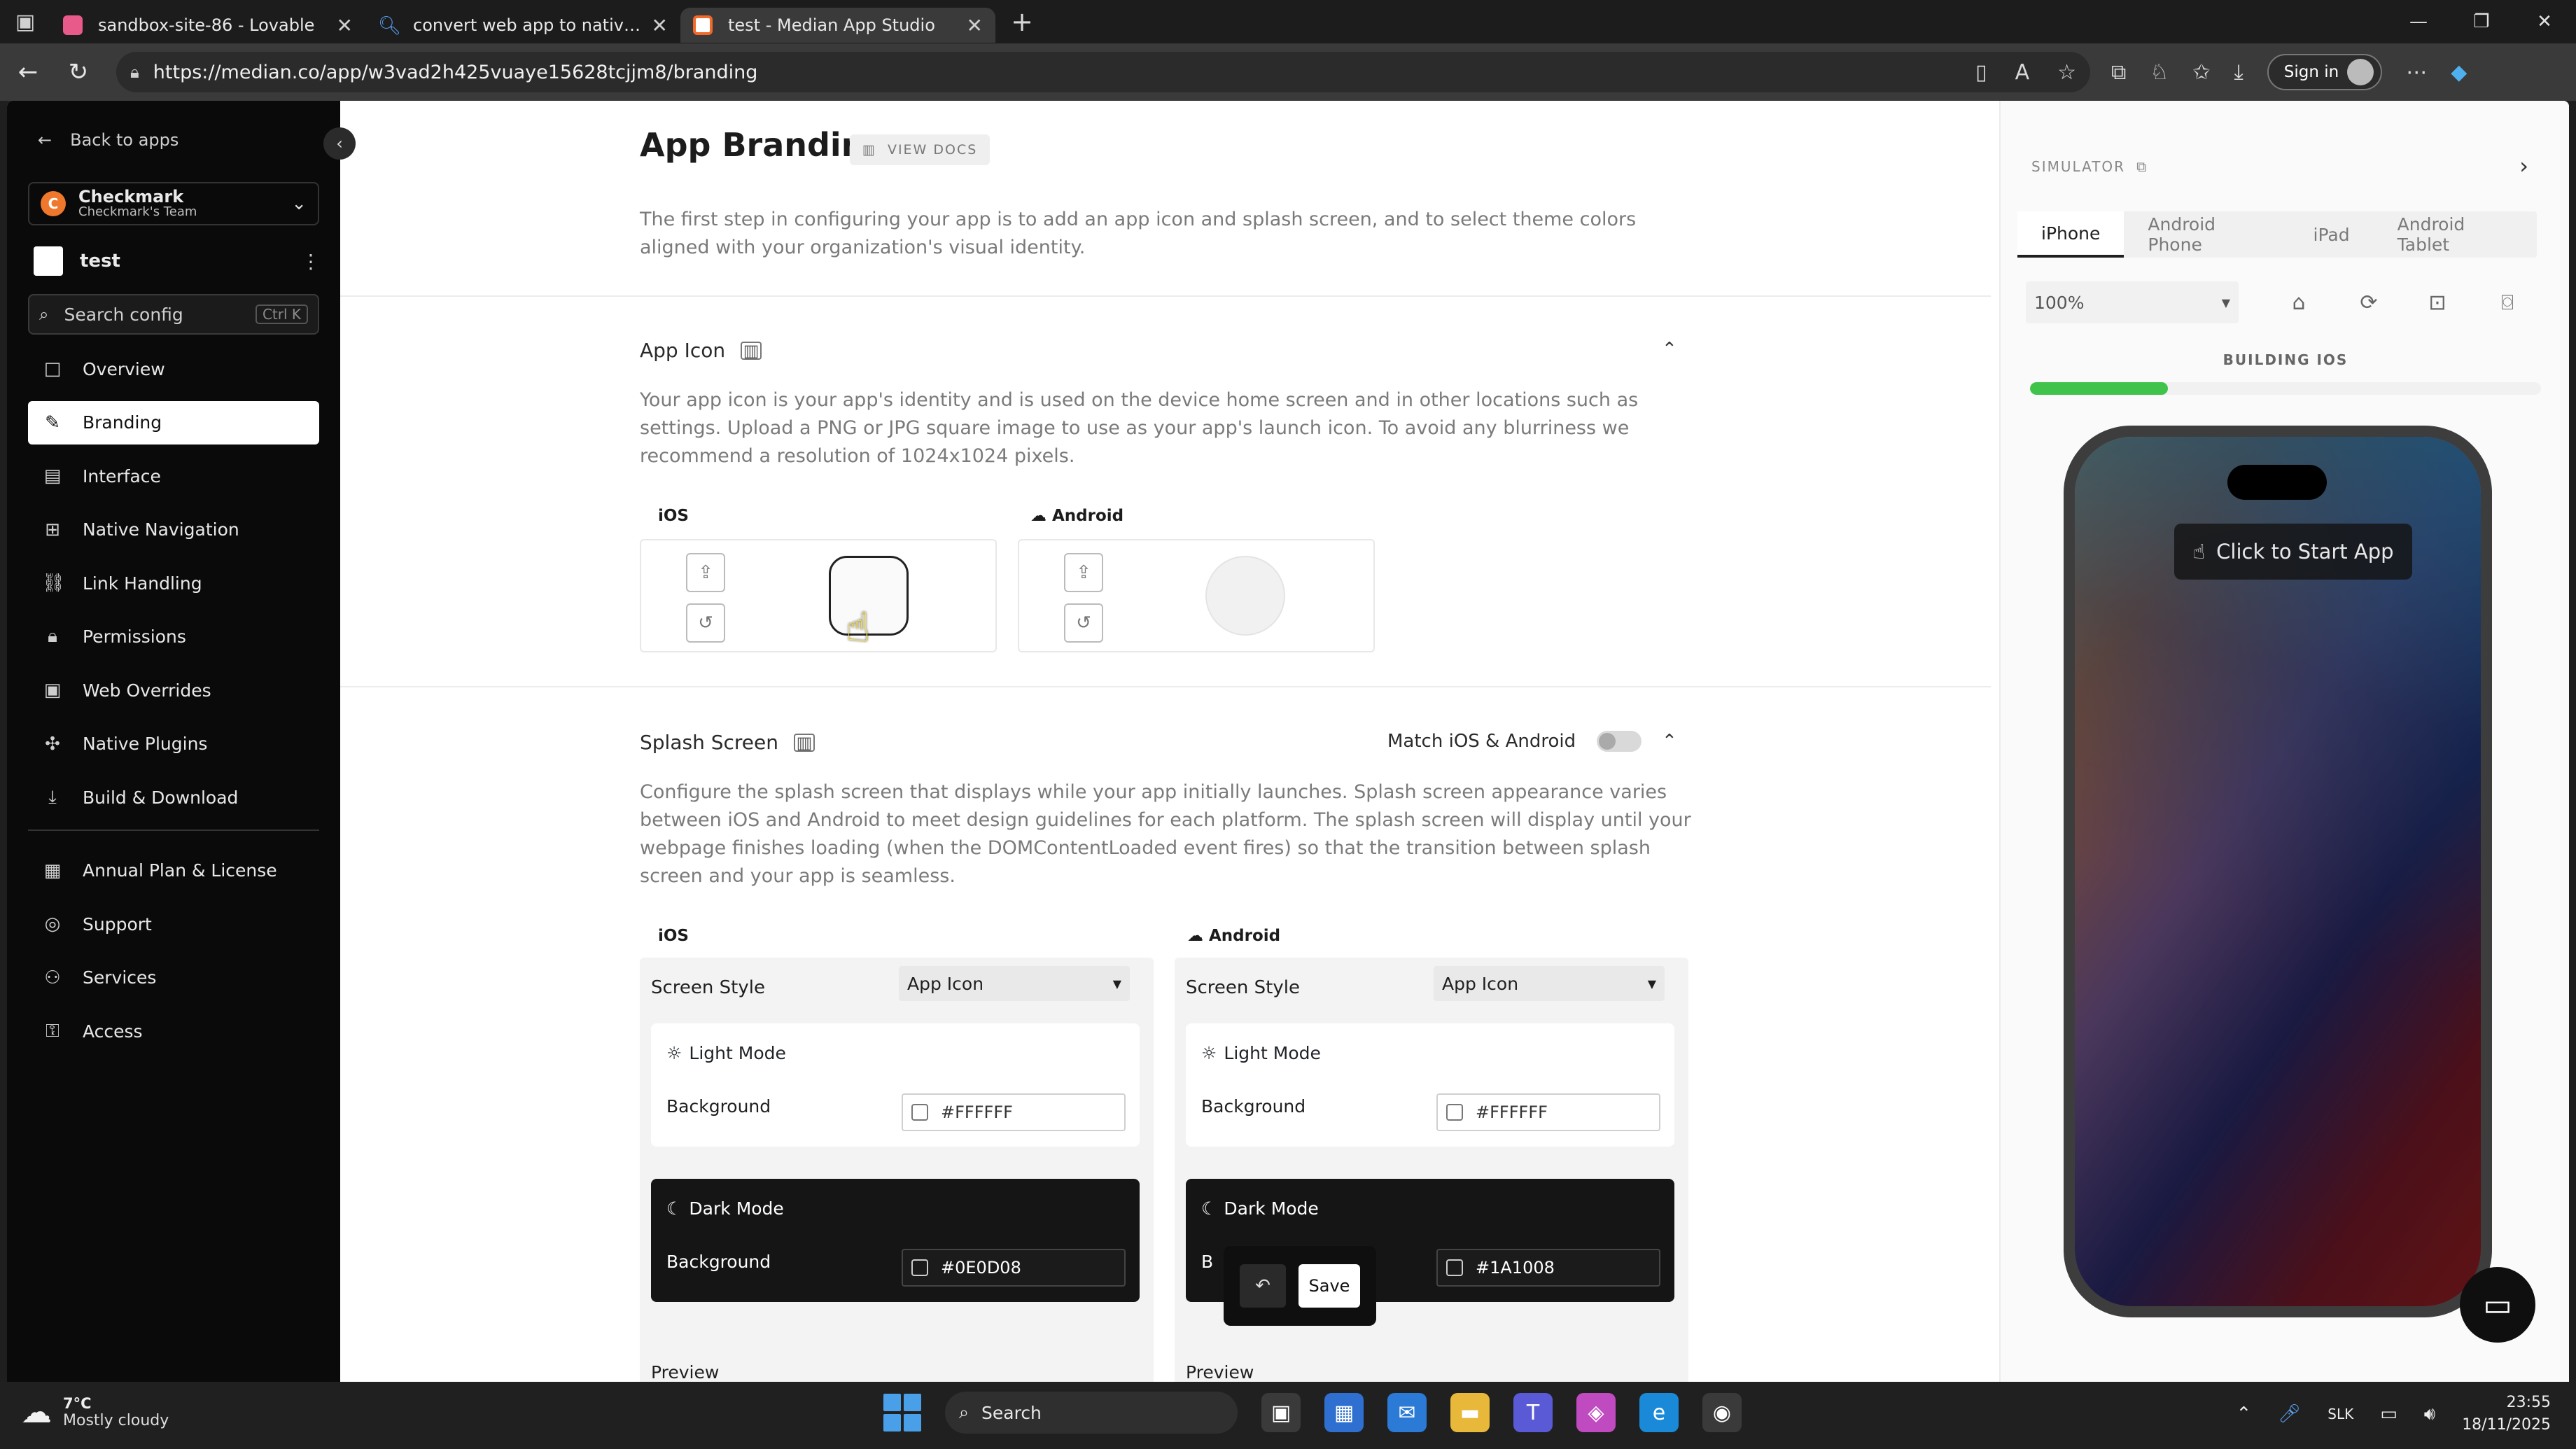 This screenshot has height=1449, width=2576. Describe the element at coordinates (173, 744) in the screenshot. I see `sidebar-item-native-plugins: ✣ Native Plugins` at that location.